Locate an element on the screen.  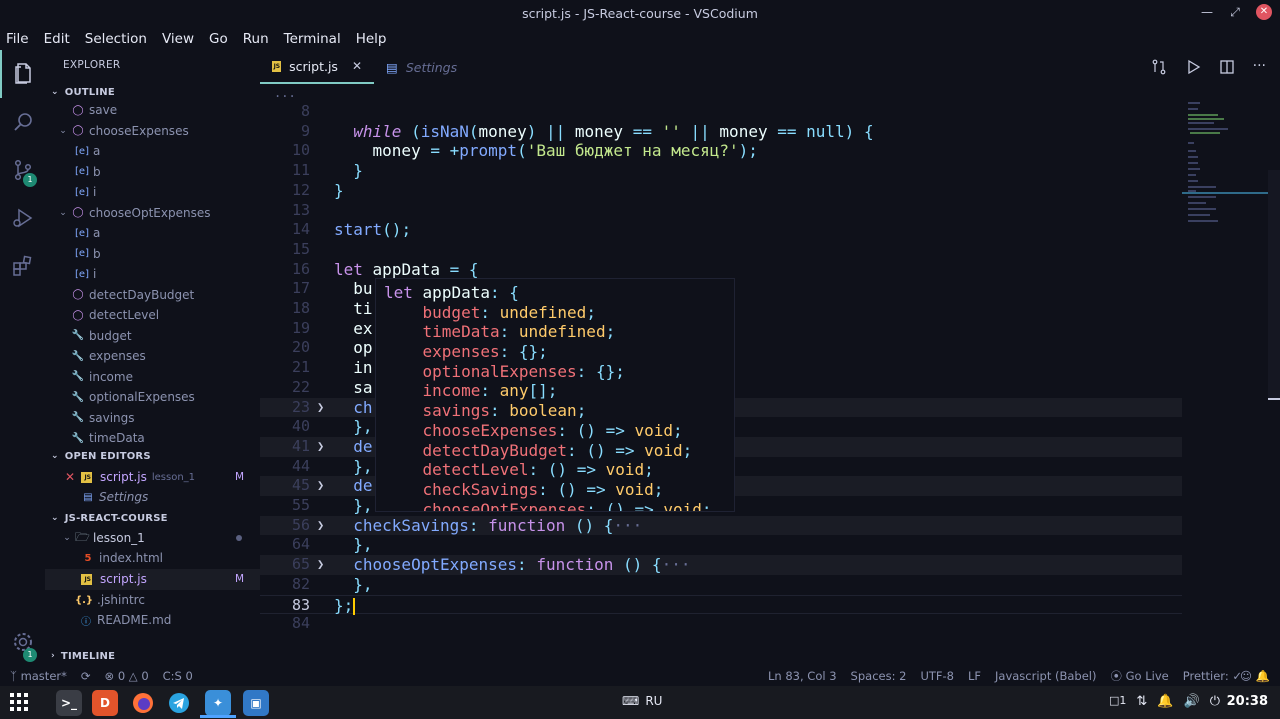
outline-item: 🔧 income is located at coordinates (152, 377).